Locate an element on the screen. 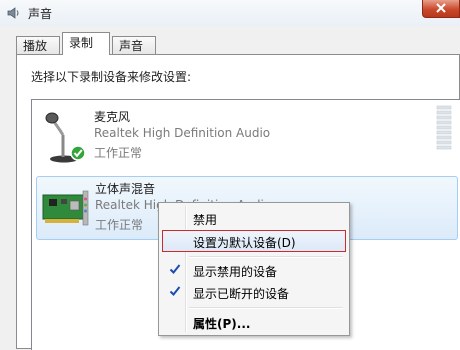 The width and height of the screenshot is (460, 350). close-icon is located at coordinates (441, 8).